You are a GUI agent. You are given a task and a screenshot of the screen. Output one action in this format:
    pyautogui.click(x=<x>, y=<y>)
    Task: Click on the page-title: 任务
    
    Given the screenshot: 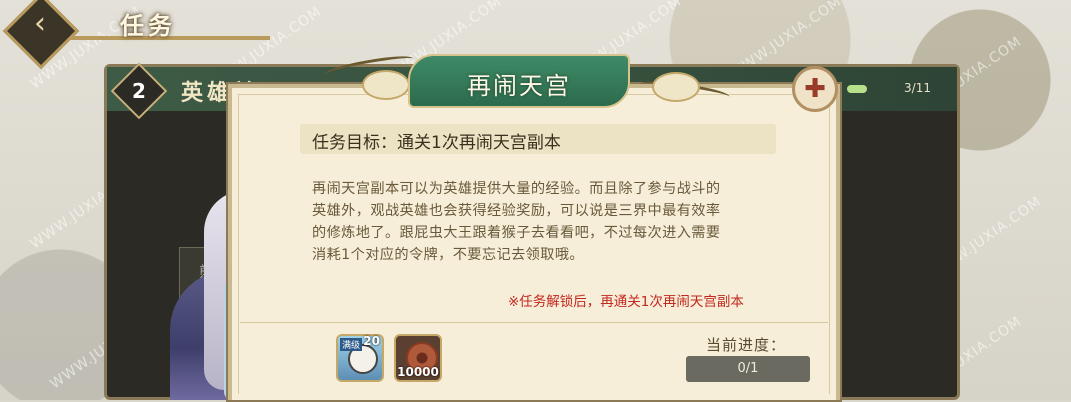 What is the action you would take?
    pyautogui.click(x=148, y=26)
    